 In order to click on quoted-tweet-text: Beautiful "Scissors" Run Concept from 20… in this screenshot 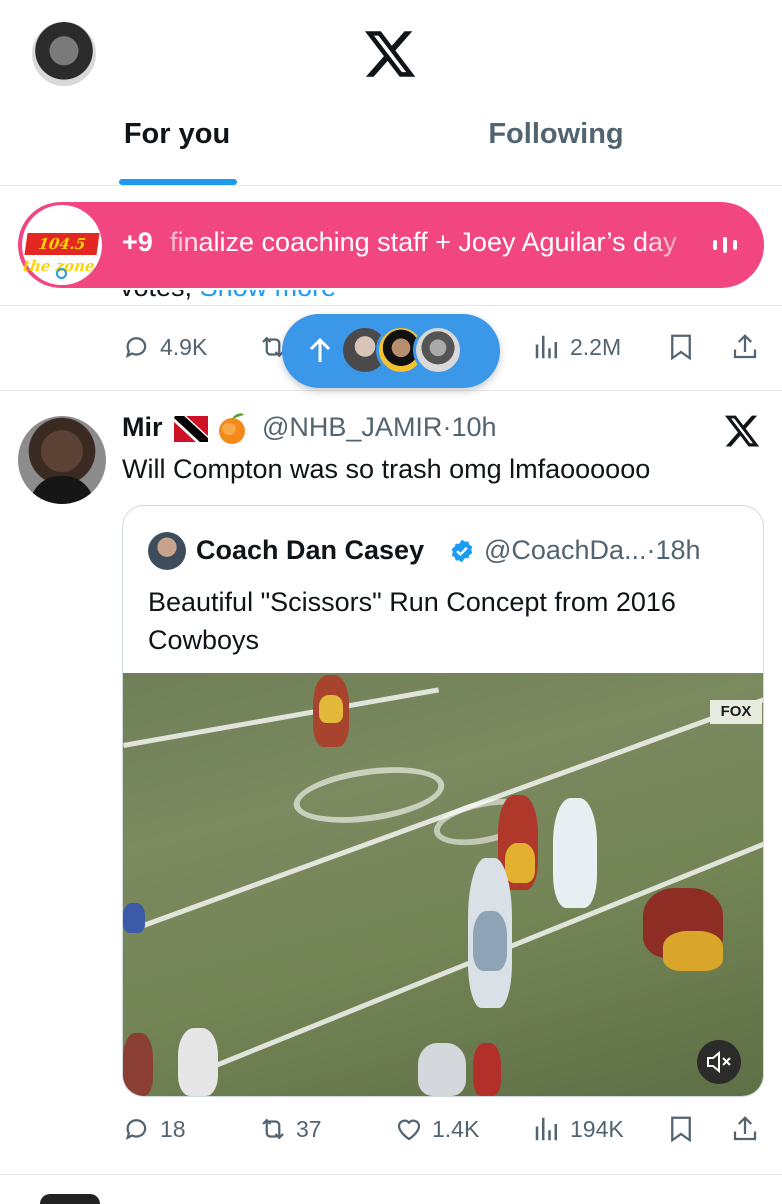, I will do `click(412, 621)`.